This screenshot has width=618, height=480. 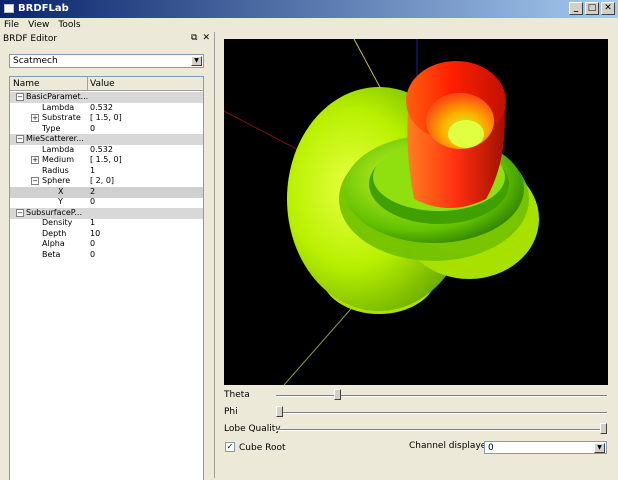 I want to click on theta-slider-handle, so click(x=338, y=394).